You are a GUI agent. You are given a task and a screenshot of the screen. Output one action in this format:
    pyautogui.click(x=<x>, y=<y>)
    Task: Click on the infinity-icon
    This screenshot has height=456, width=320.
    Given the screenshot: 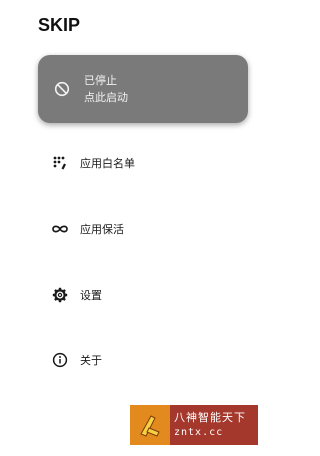 What is the action you would take?
    pyautogui.click(x=60, y=229)
    